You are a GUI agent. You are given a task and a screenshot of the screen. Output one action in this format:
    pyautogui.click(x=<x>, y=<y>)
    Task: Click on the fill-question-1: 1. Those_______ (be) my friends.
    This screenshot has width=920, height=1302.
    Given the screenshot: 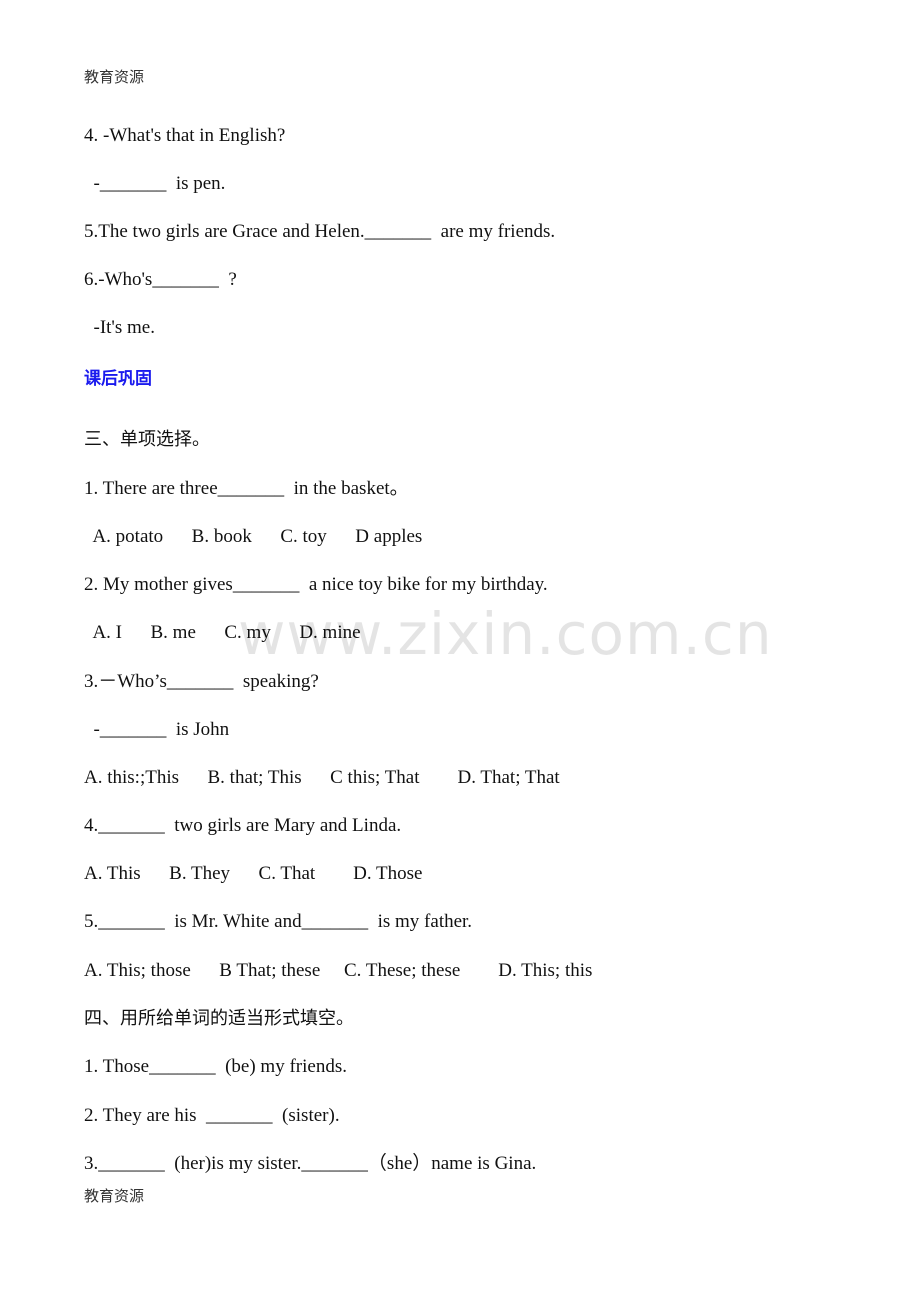 What is the action you would take?
    pyautogui.click(x=215, y=1066)
    